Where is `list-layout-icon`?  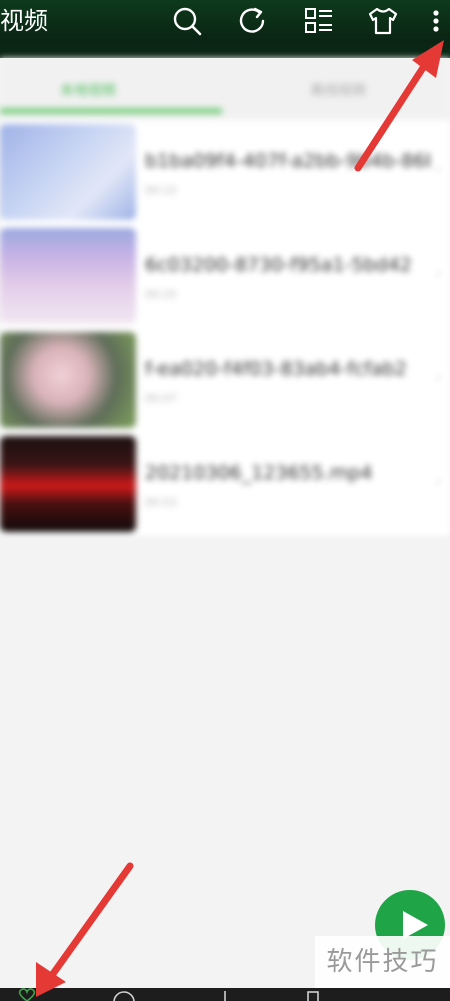
list-layout-icon is located at coordinates (319, 21).